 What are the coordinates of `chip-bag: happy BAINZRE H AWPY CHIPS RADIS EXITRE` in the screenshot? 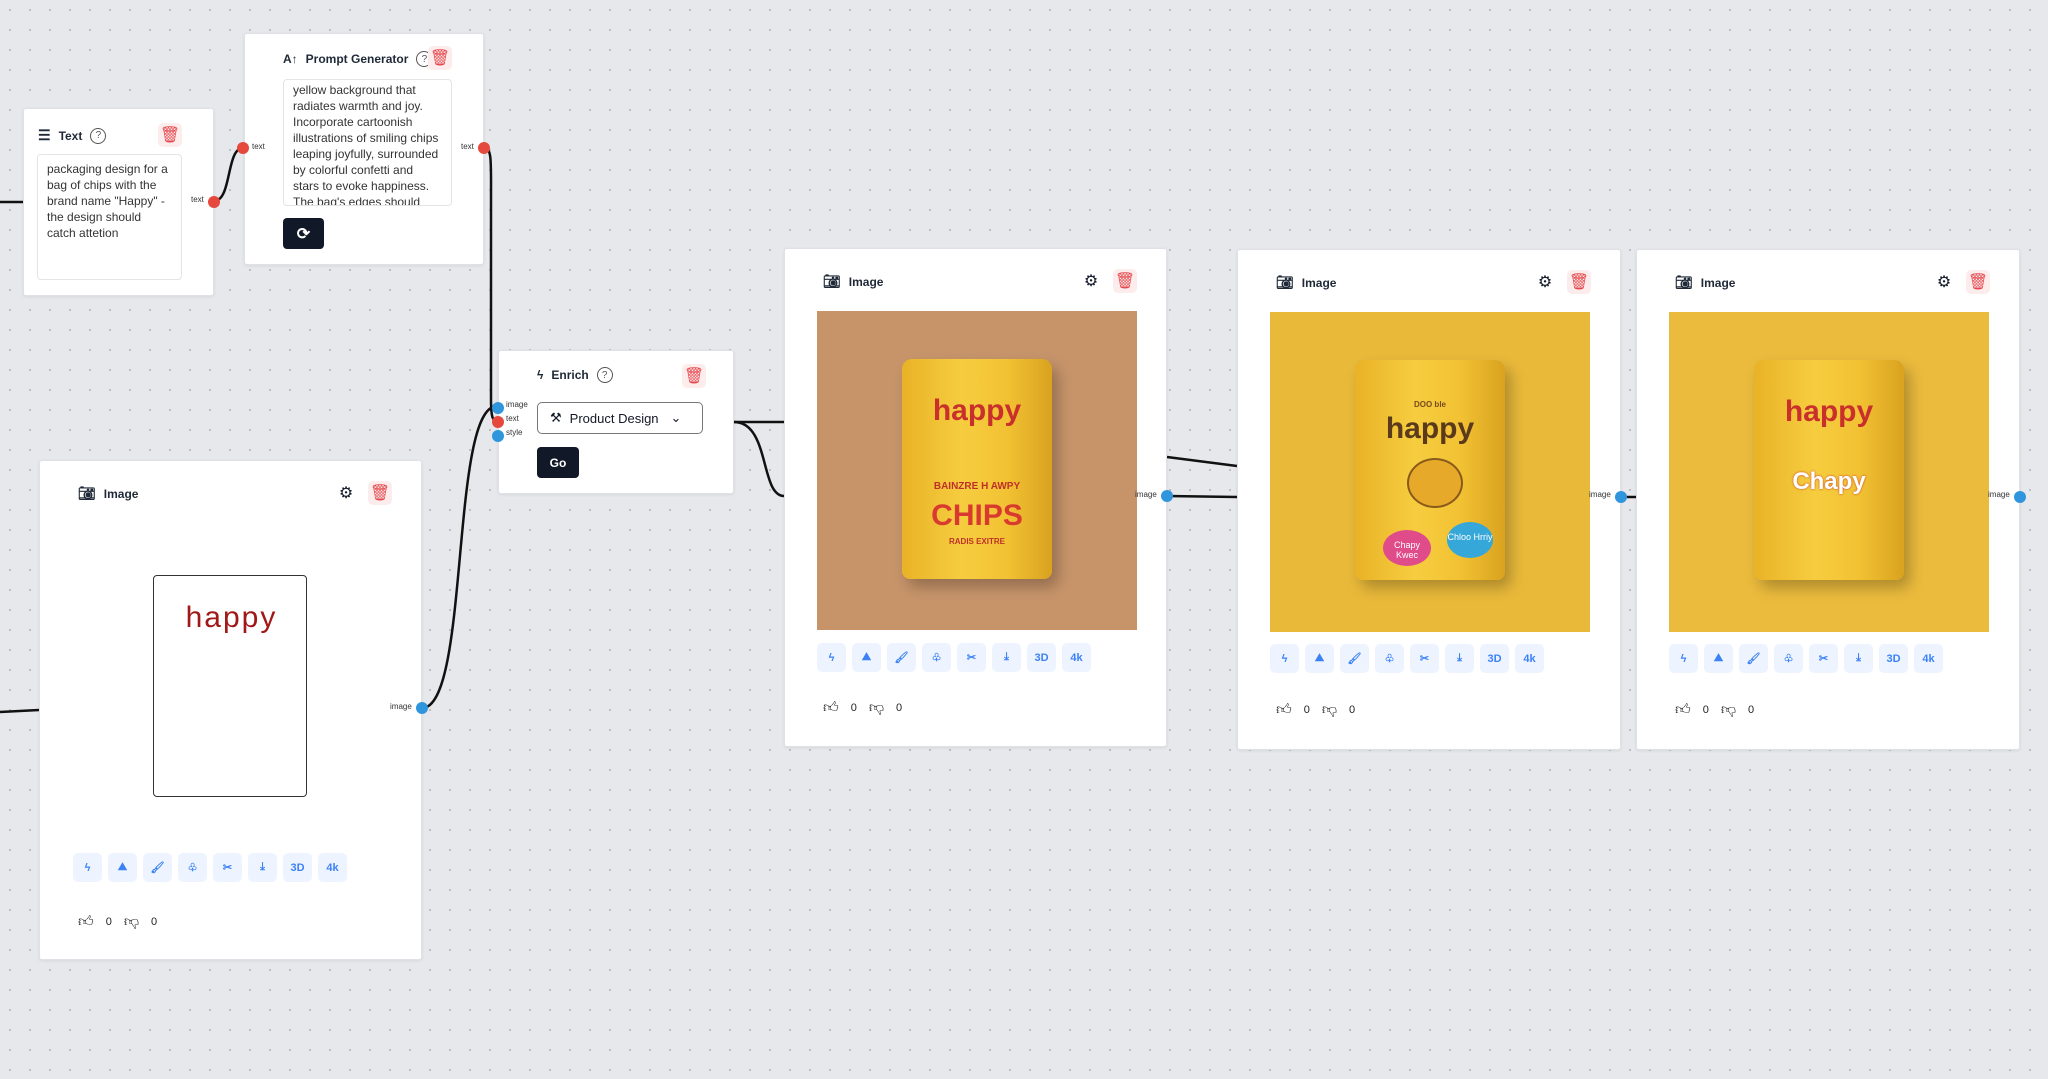 It's located at (977, 469).